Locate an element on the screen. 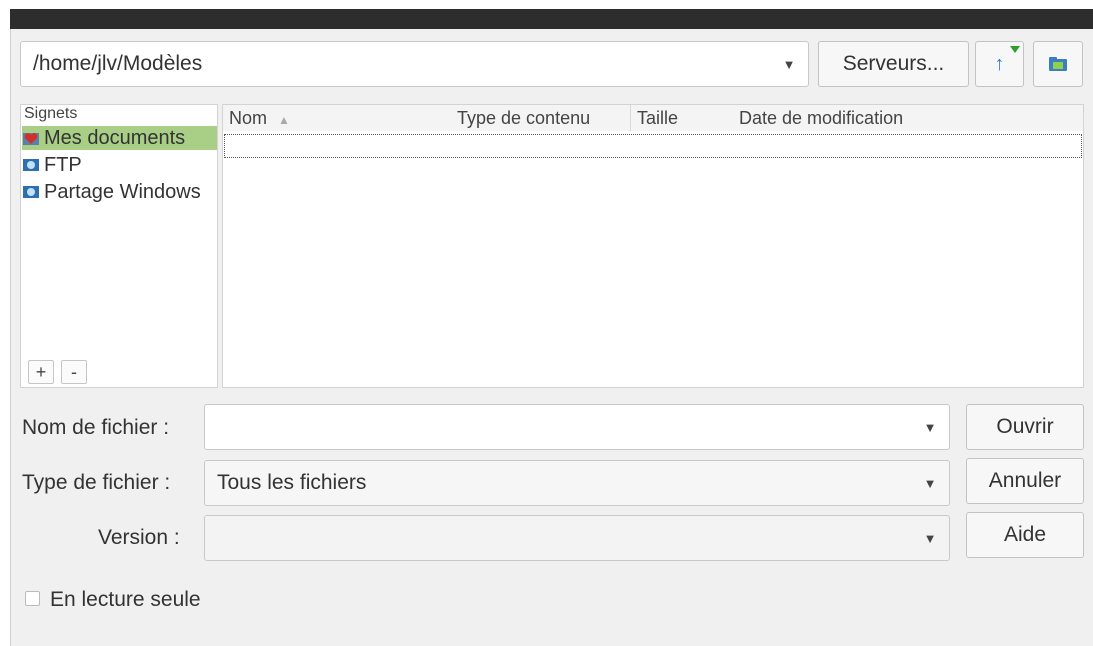  add-bookmark-button: + is located at coordinates (41, 372).